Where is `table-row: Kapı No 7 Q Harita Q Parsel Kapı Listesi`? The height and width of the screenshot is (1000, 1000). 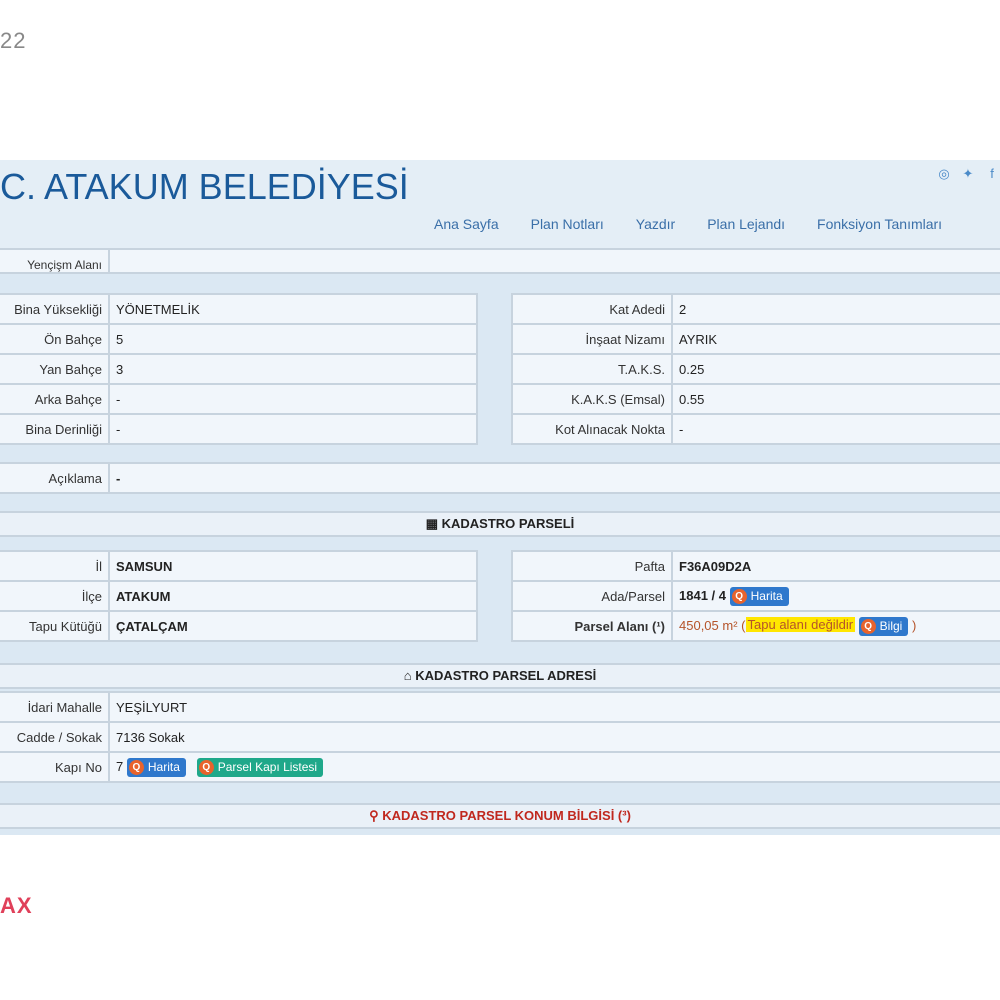
table-row: Kapı No 7 Q Harita Q Parsel Kapı Listesi is located at coordinates (500, 767).